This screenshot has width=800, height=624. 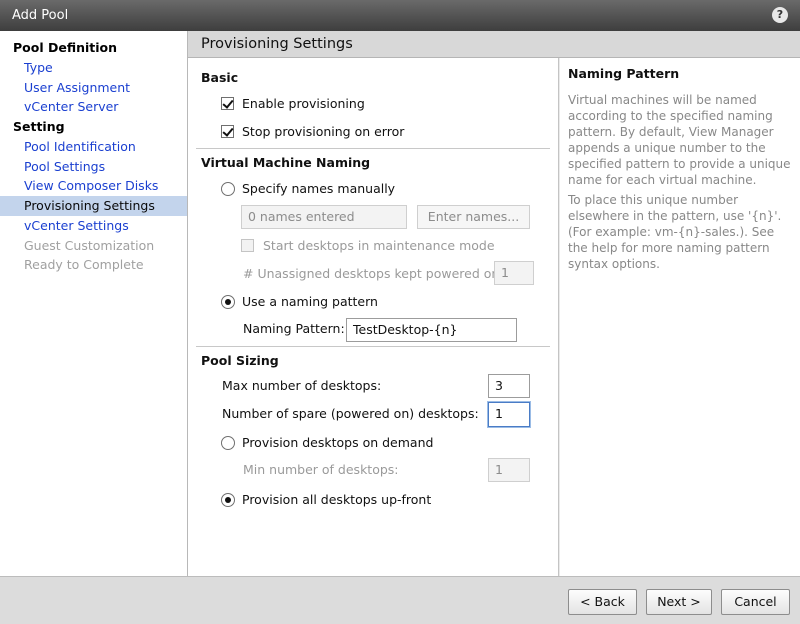 What do you see at coordinates (228, 302) in the screenshot?
I see `use-naming-pattern-radio` at bounding box center [228, 302].